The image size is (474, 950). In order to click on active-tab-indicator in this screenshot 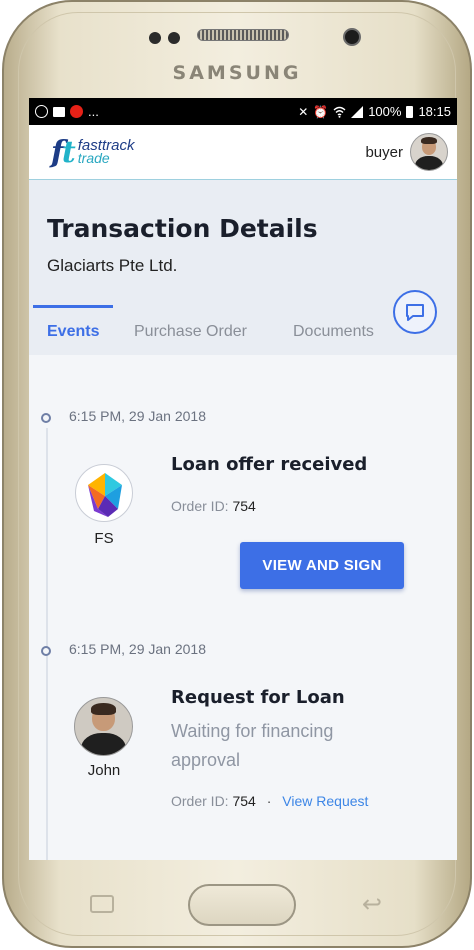, I will do `click(73, 306)`.